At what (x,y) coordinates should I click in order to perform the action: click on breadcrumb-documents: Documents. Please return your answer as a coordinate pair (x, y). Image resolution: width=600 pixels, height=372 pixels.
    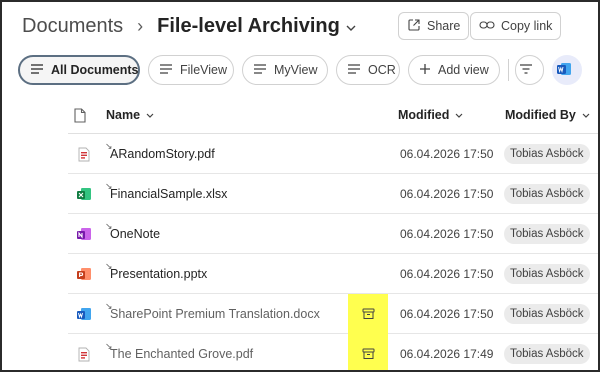
    Looking at the image, I should click on (72, 26).